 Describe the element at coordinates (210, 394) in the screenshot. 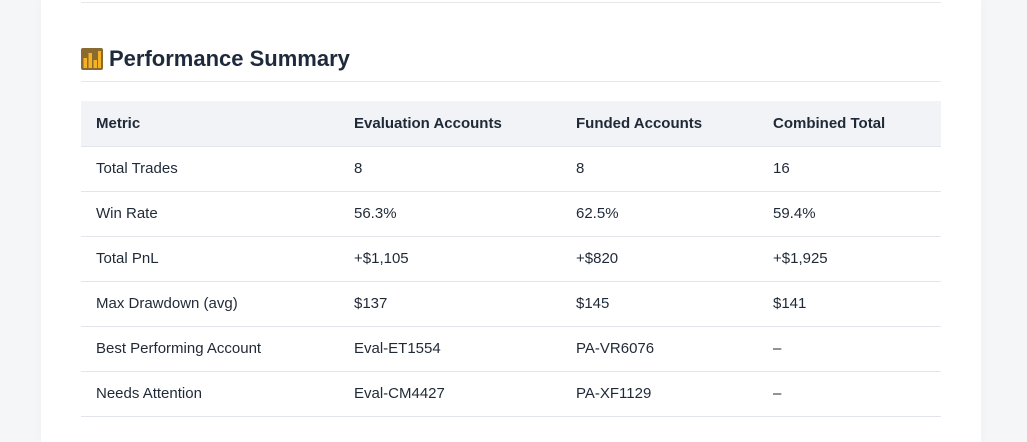

I see `table-cell-metric: Needs Attention` at that location.